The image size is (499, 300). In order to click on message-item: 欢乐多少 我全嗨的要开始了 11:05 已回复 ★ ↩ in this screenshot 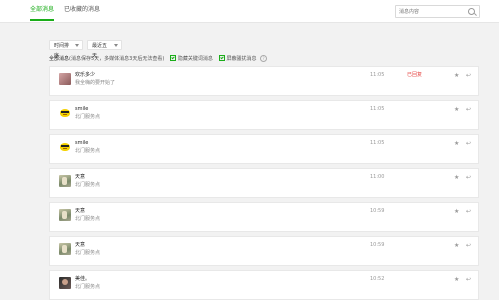, I will do `click(264, 81)`.